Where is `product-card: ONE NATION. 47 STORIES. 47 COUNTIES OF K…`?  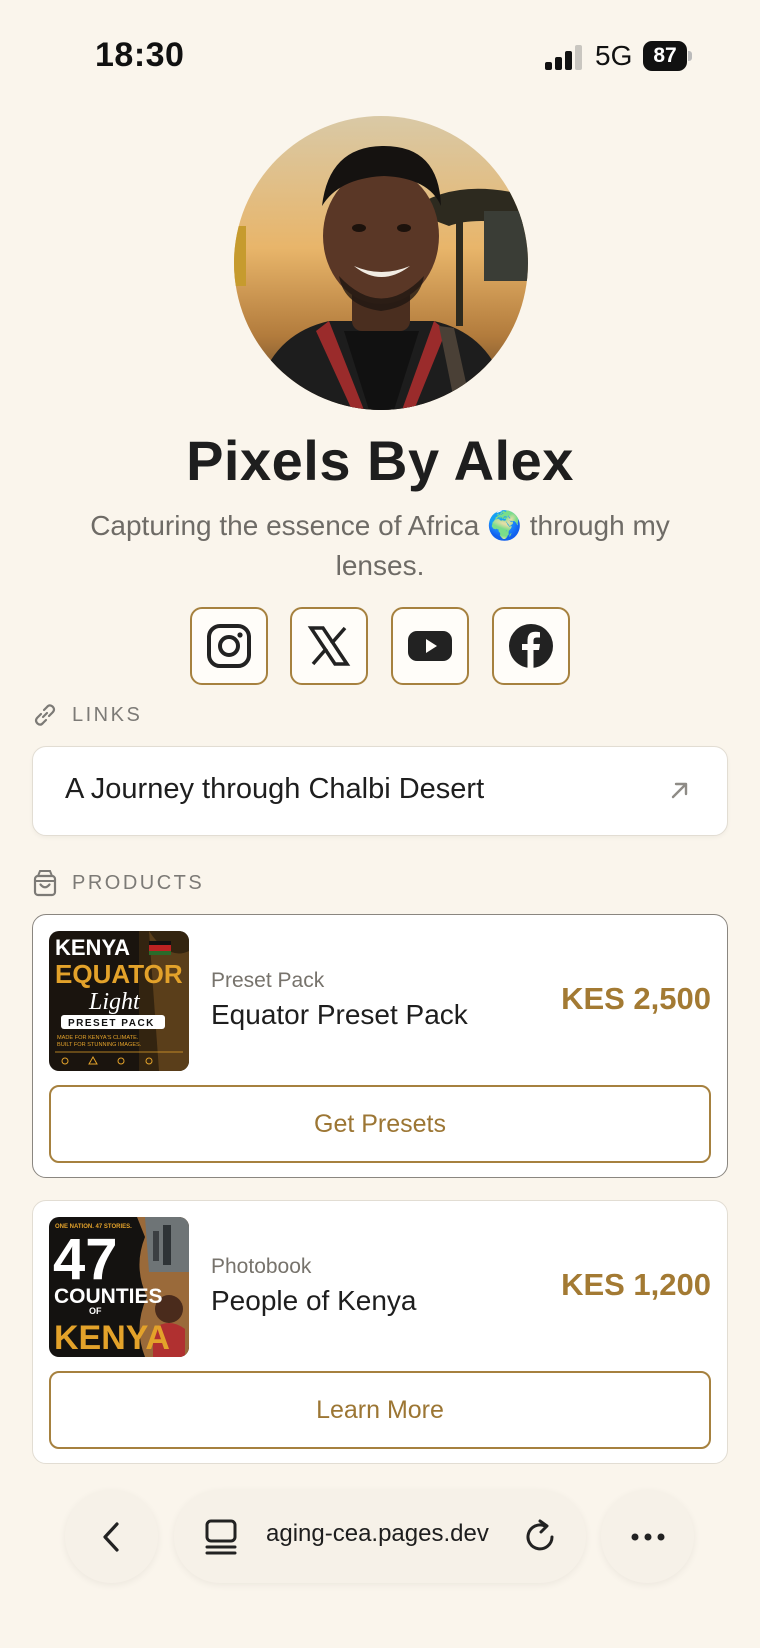 product-card: ONE NATION. 47 STORIES. 47 COUNTIES OF K… is located at coordinates (380, 1332).